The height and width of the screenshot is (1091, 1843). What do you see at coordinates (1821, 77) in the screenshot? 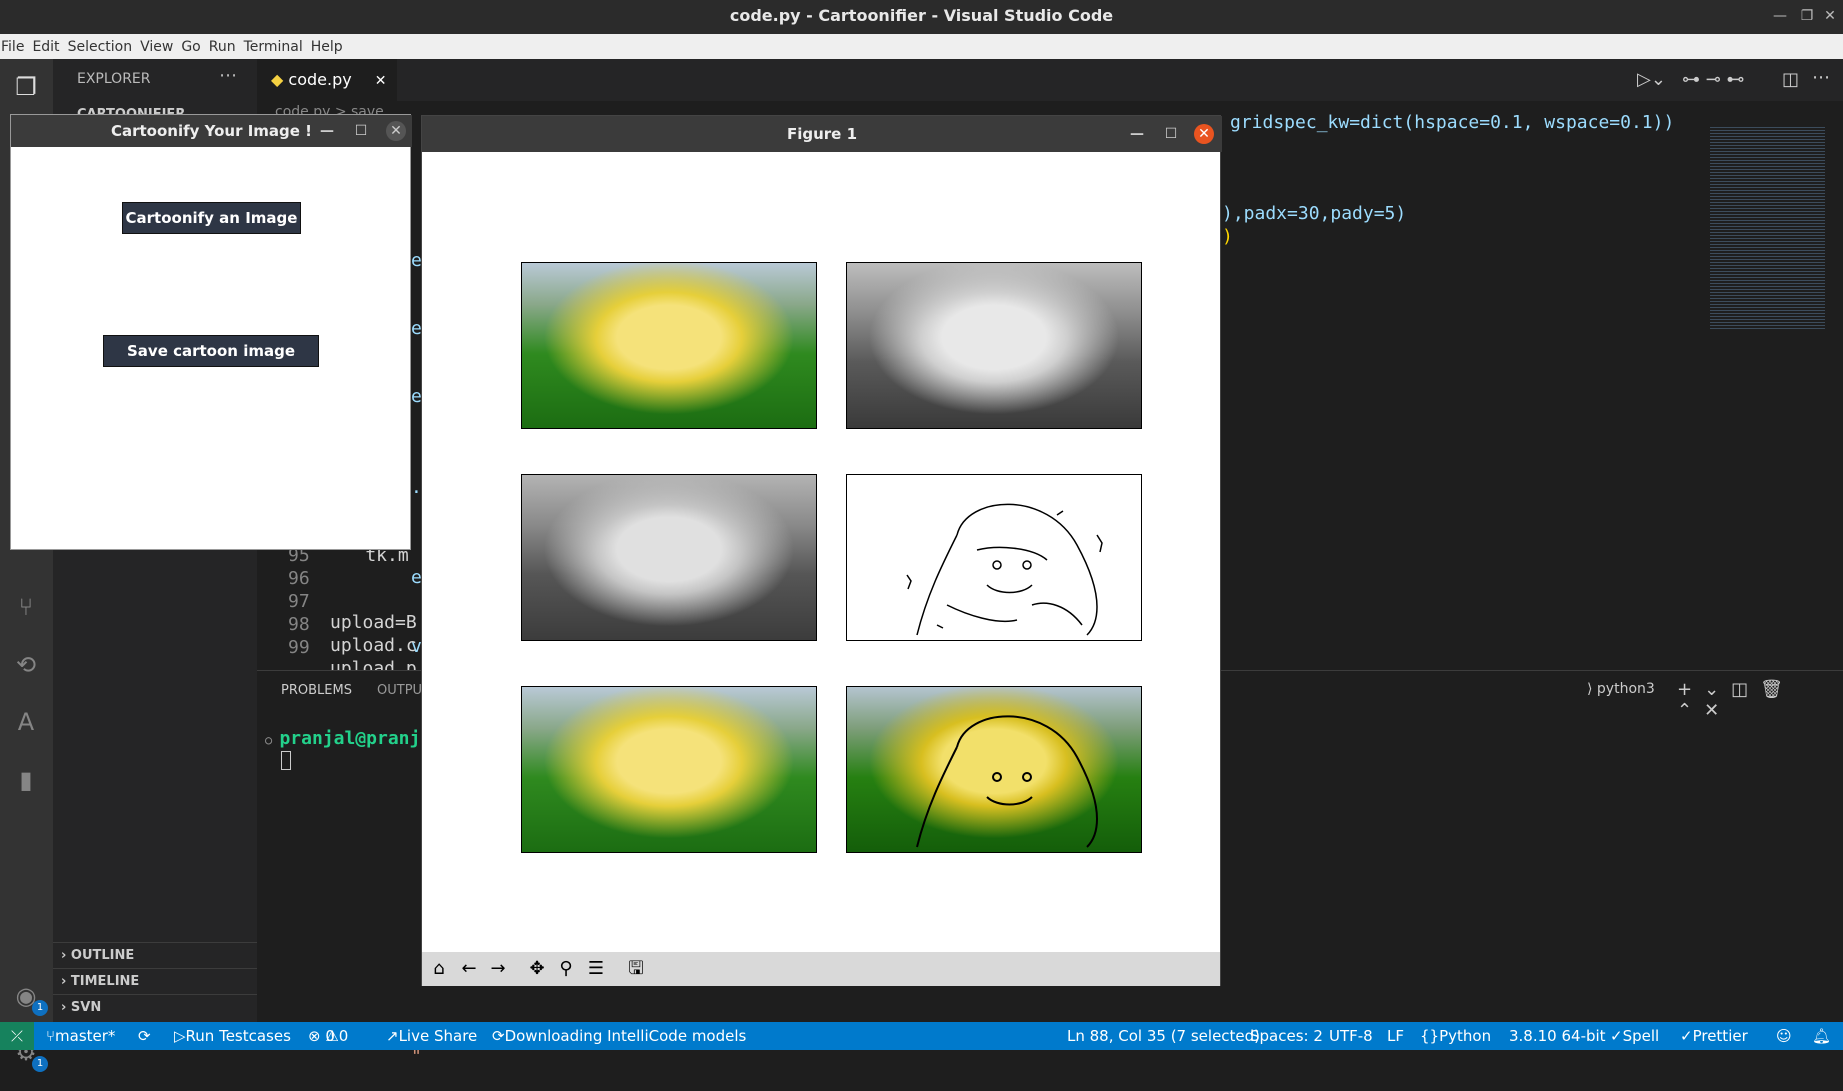
I see `editor-more-icon: ⋯` at bounding box center [1821, 77].